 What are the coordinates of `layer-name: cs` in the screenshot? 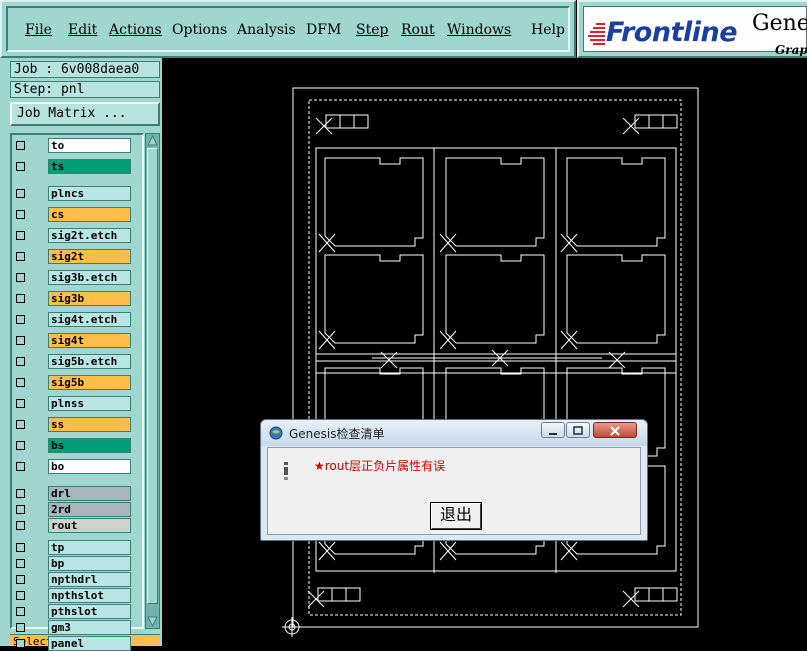 It's located at (89, 214).